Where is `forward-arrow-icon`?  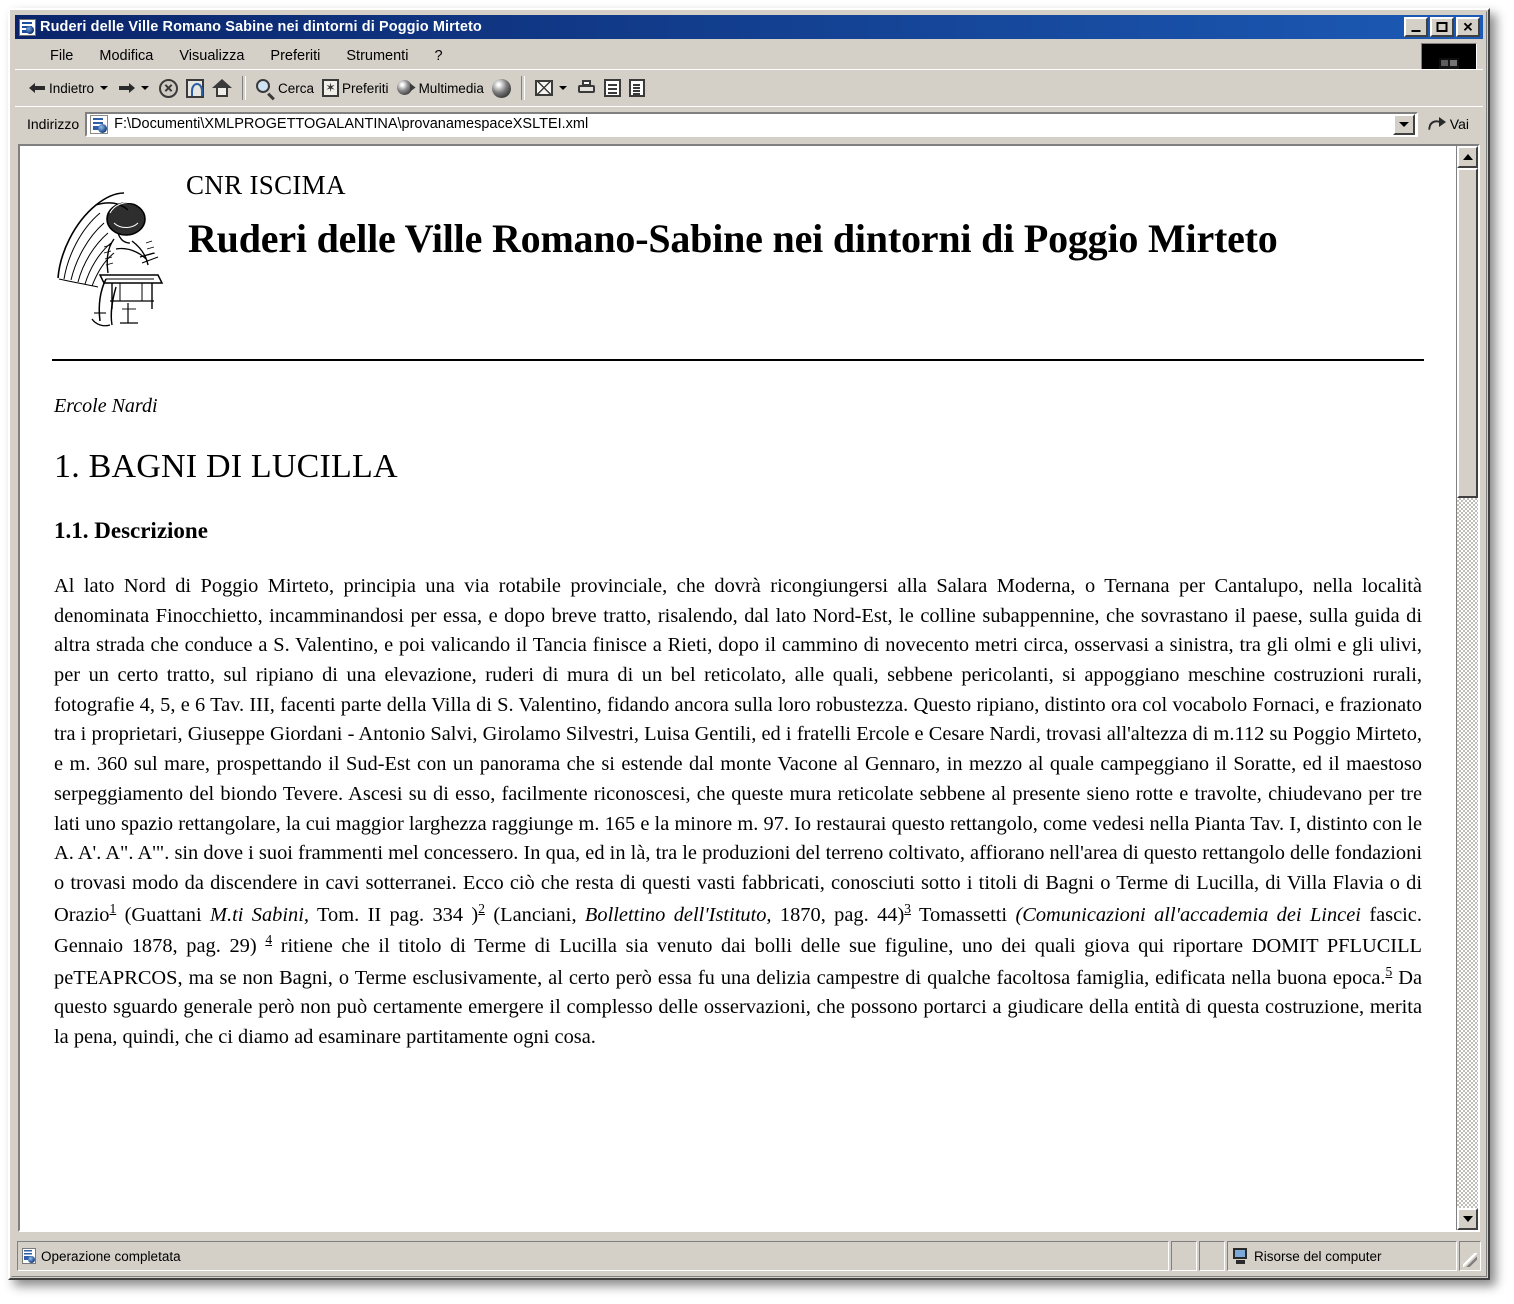
forward-arrow-icon is located at coordinates (127, 88).